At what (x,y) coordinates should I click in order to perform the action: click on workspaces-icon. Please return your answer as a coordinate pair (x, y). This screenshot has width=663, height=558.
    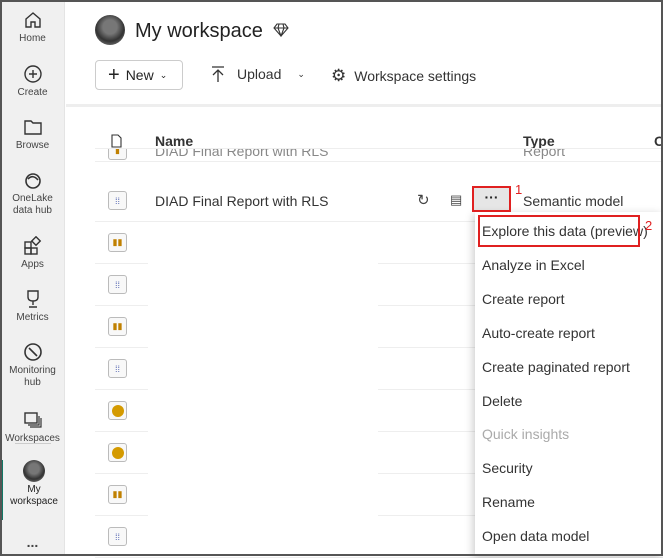
    Looking at the image, I should click on (32, 420).